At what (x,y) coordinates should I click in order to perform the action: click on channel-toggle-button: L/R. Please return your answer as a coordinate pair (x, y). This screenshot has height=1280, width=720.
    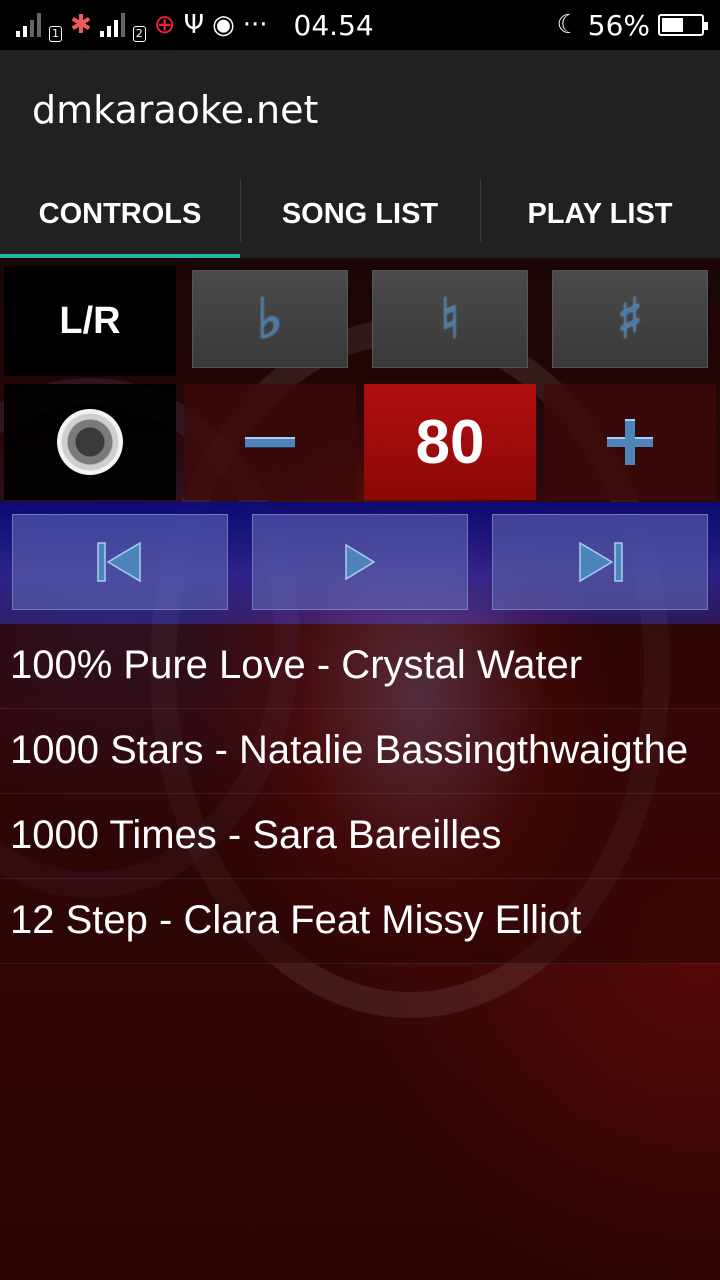
    Looking at the image, I should click on (90, 321).